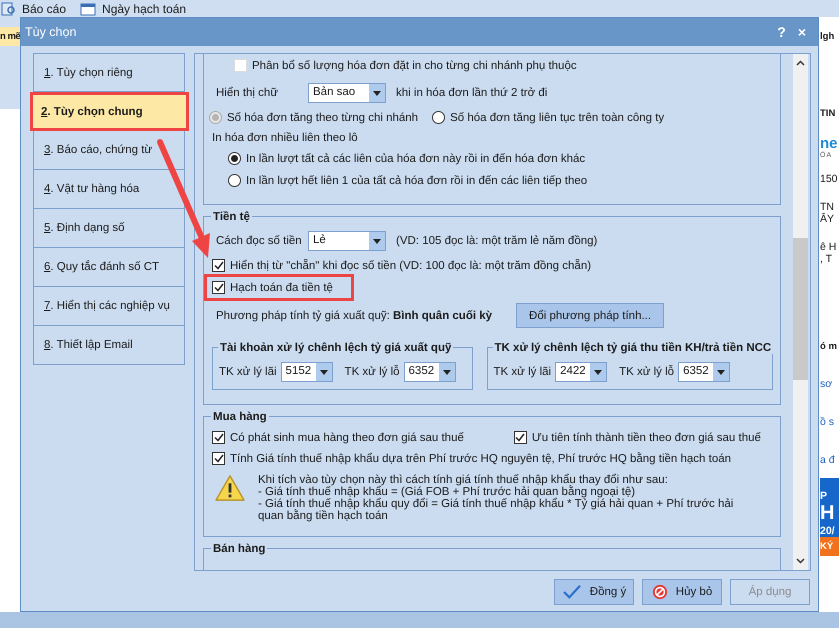 This screenshot has width=839, height=628. What do you see at coordinates (660, 592) in the screenshot?
I see `no-entry-icon` at bounding box center [660, 592].